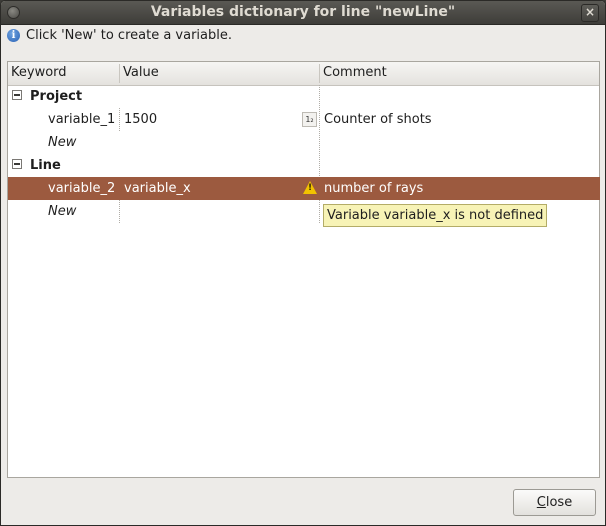  What do you see at coordinates (373, 188) in the screenshot?
I see `comment-cell: number of rays` at bounding box center [373, 188].